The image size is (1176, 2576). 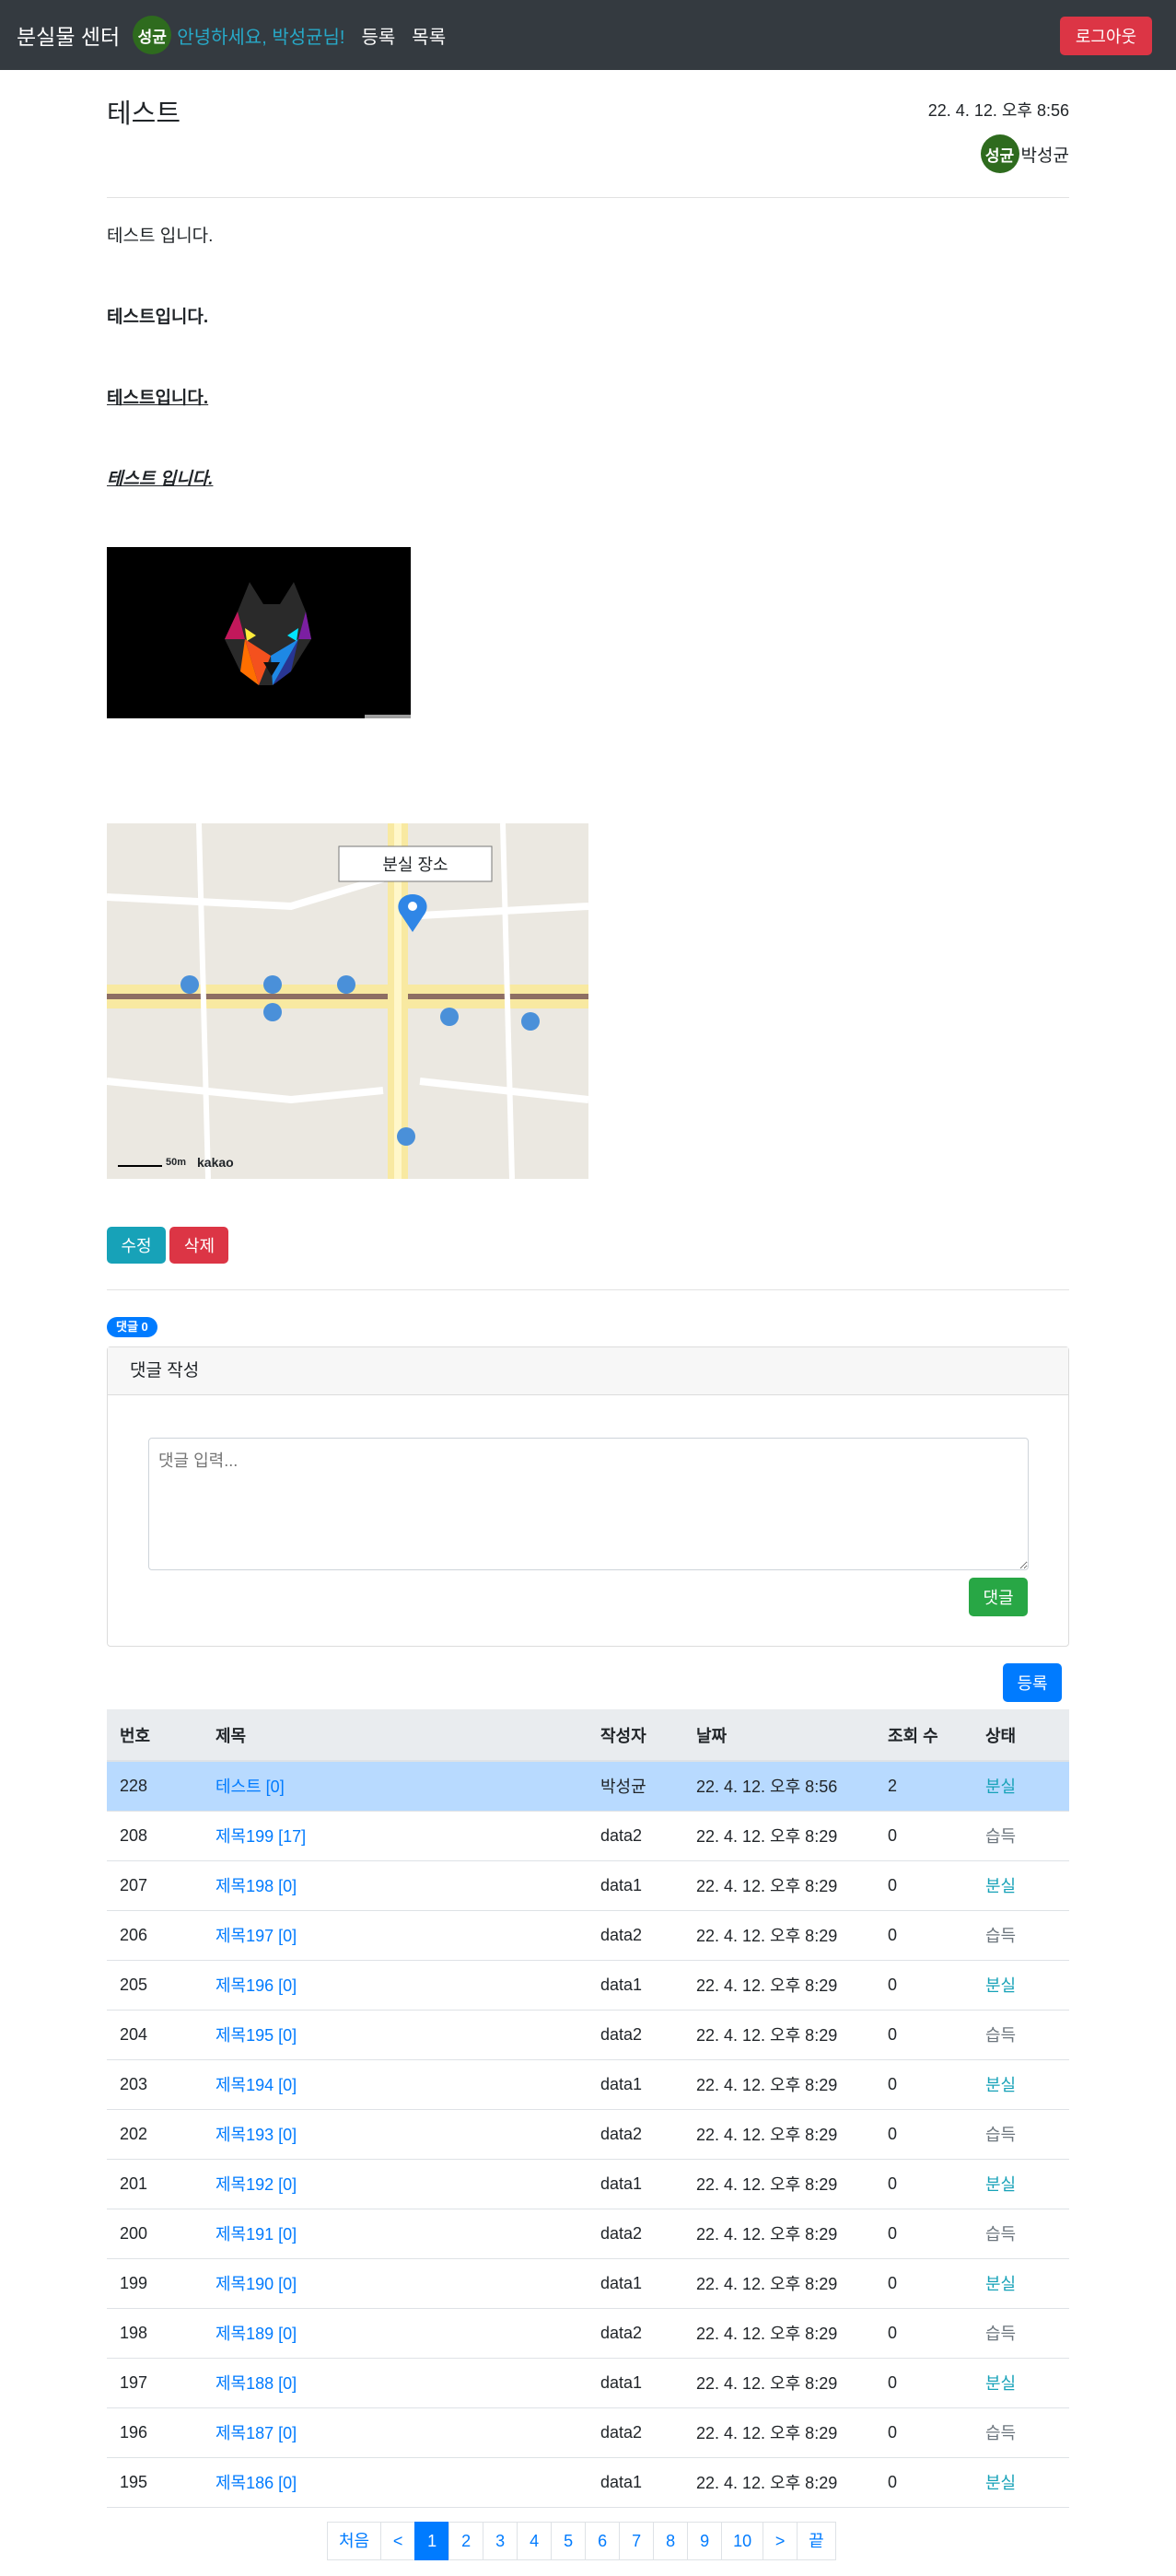 I want to click on table-row: 196 제목187 [0] data2 22. 4. 12. 오후 8:29 0 습득, so click(x=588, y=2432).